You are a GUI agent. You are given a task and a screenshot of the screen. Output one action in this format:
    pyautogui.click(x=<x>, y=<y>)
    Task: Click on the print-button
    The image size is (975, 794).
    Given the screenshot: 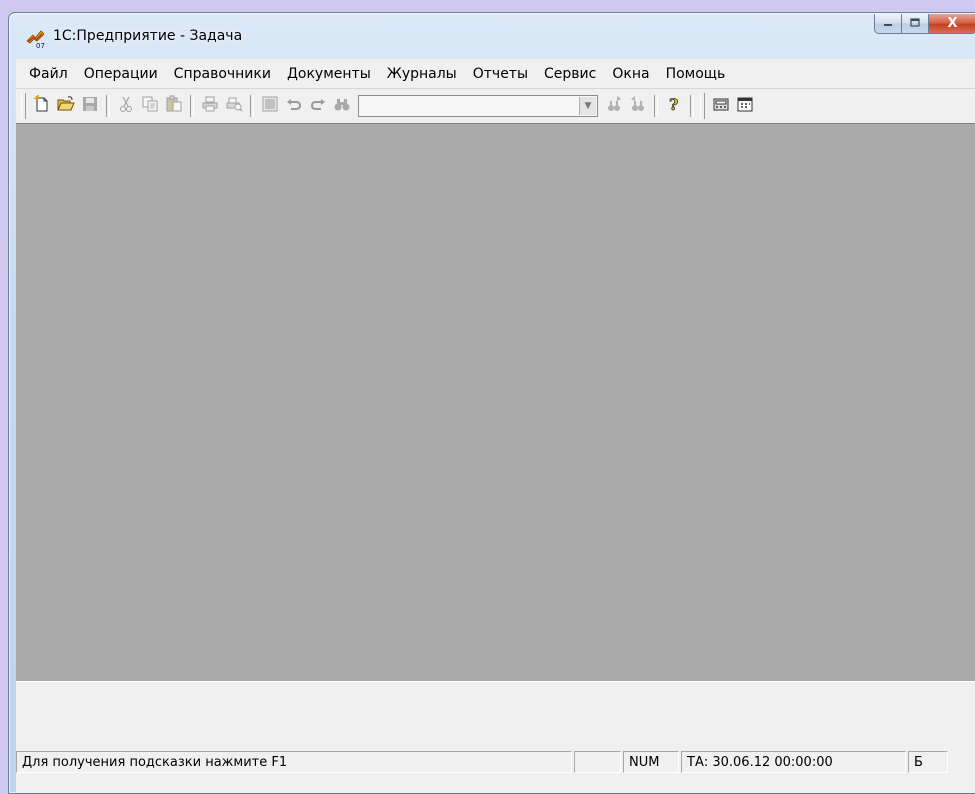 What is the action you would take?
    pyautogui.click(x=210, y=106)
    